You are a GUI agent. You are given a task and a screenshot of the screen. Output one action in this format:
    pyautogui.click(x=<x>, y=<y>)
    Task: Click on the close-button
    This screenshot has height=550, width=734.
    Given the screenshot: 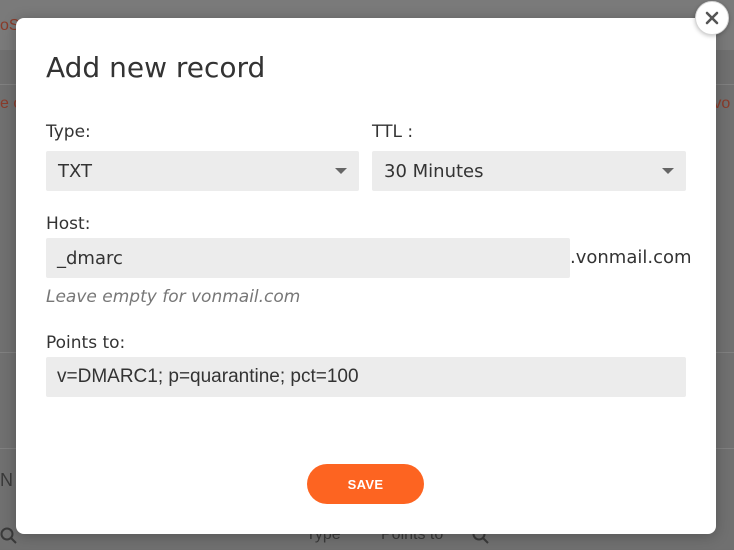 What is the action you would take?
    pyautogui.click(x=712, y=18)
    